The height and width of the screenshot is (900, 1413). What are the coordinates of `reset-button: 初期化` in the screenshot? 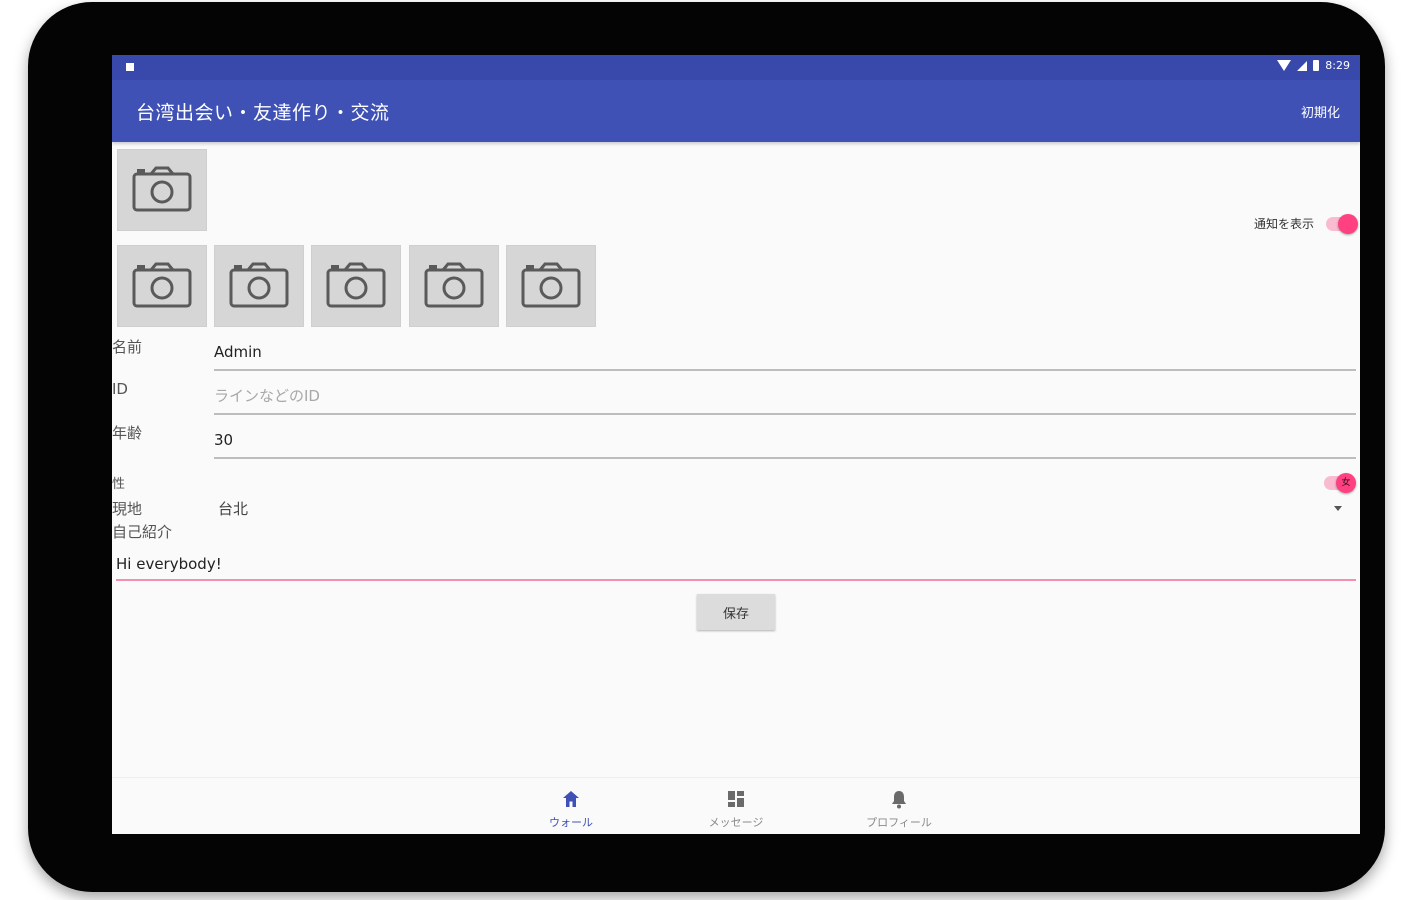 It's located at (1320, 111).